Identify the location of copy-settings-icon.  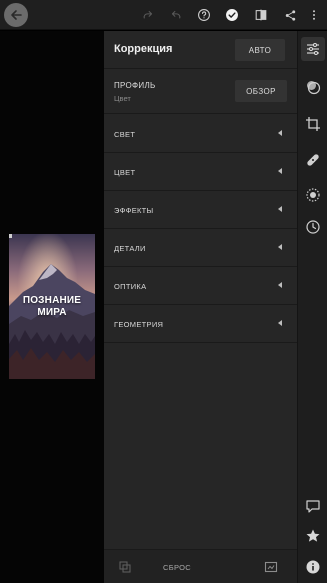
(125, 567).